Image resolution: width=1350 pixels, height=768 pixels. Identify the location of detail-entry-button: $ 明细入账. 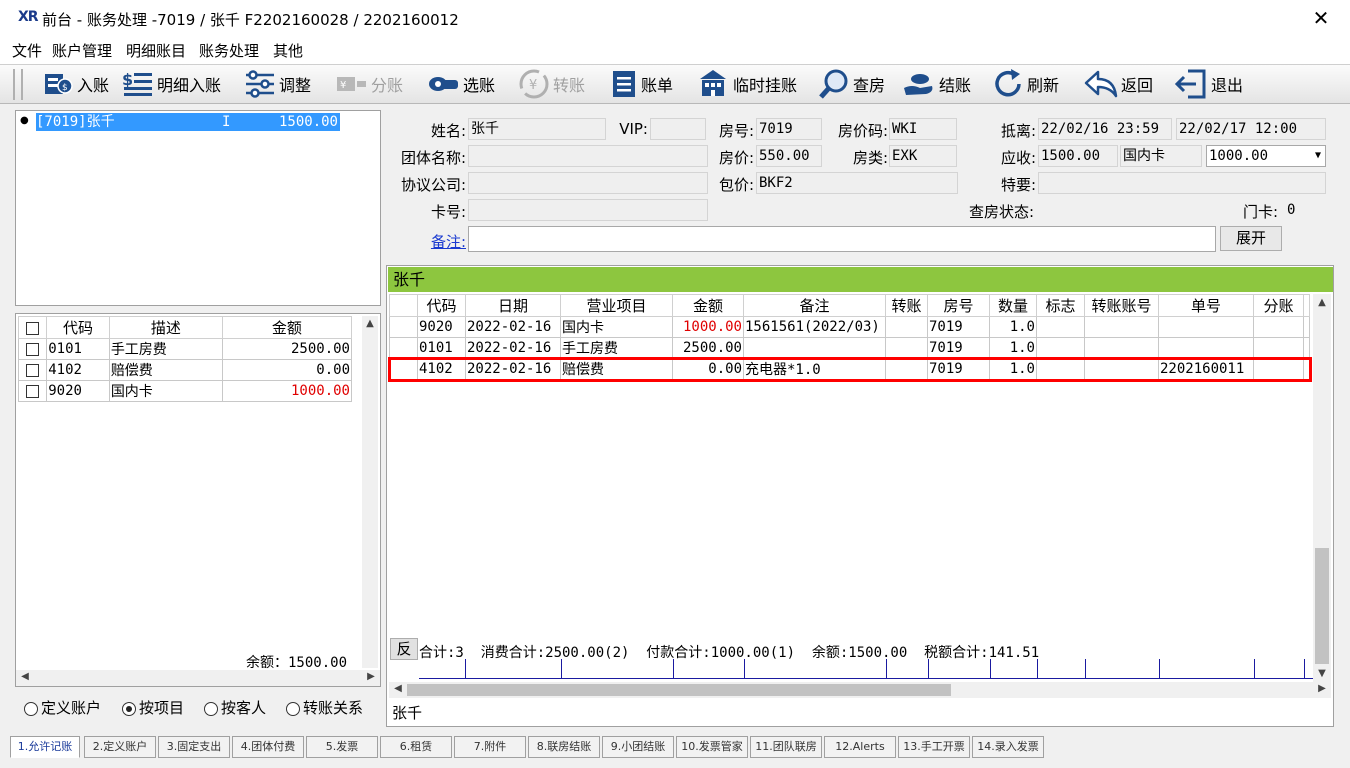
(171, 84).